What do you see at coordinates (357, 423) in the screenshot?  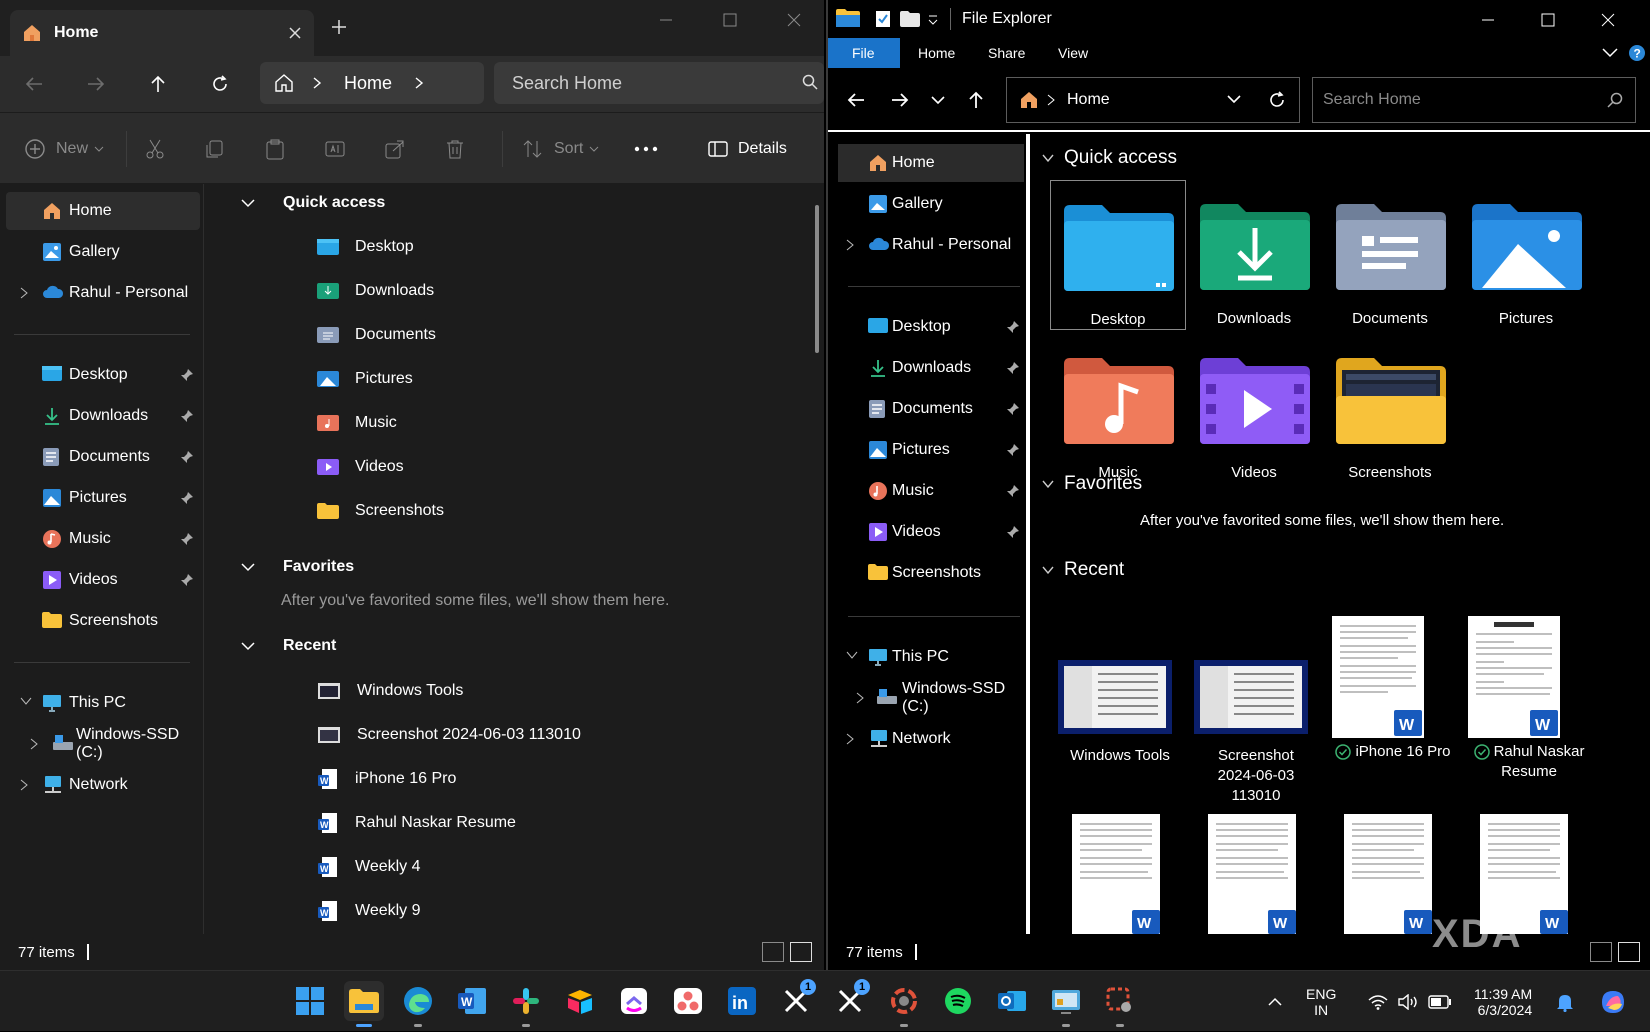 I see `list-item: Music` at bounding box center [357, 423].